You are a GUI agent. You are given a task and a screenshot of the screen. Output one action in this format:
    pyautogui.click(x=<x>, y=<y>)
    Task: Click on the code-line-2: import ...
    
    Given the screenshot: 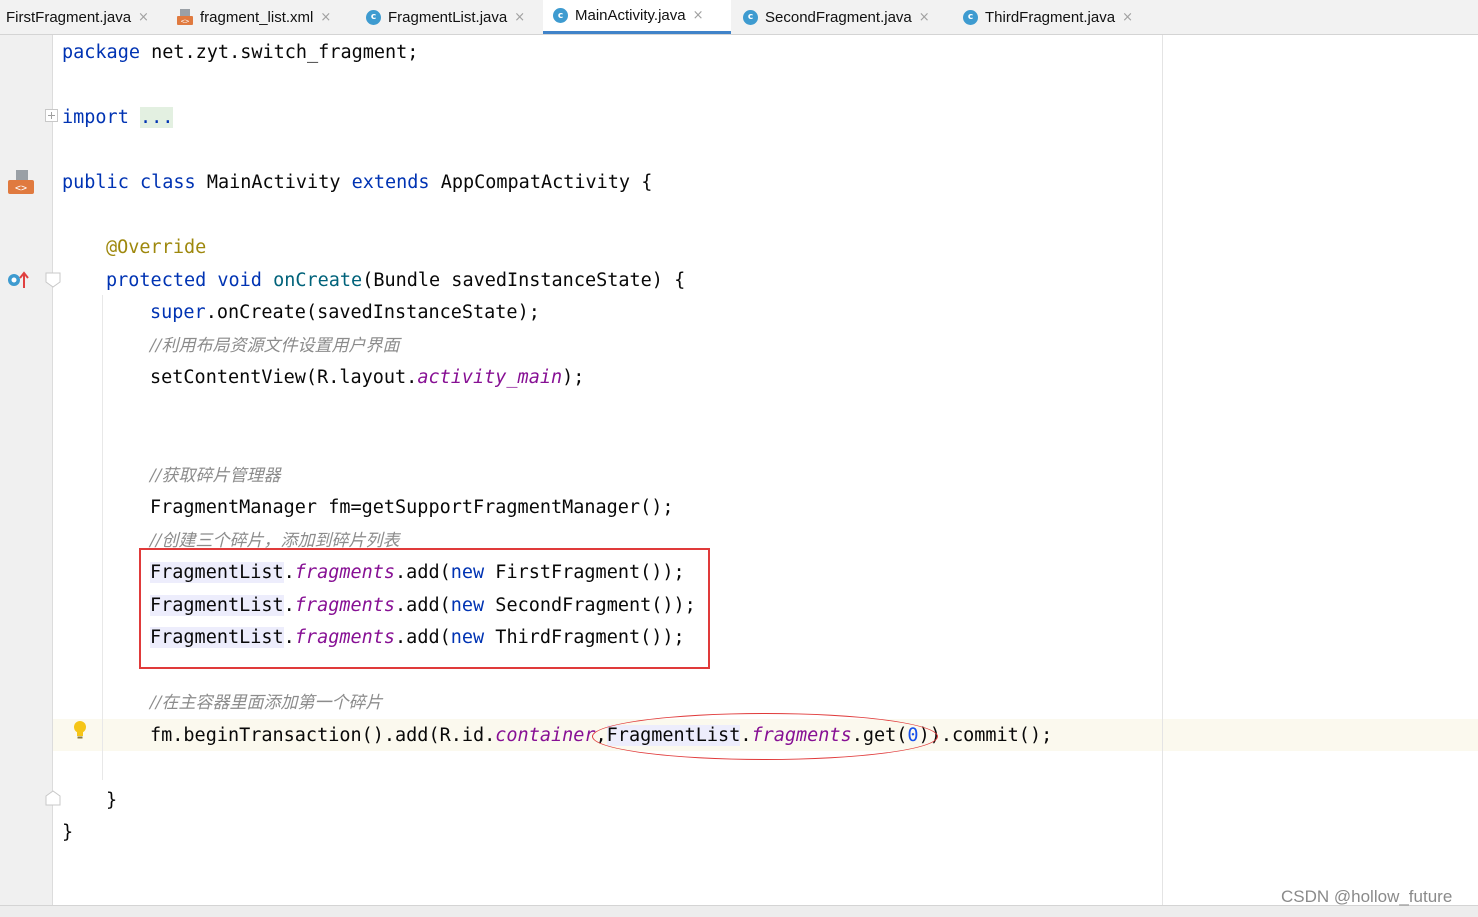 What is the action you would take?
    pyautogui.click(x=118, y=118)
    